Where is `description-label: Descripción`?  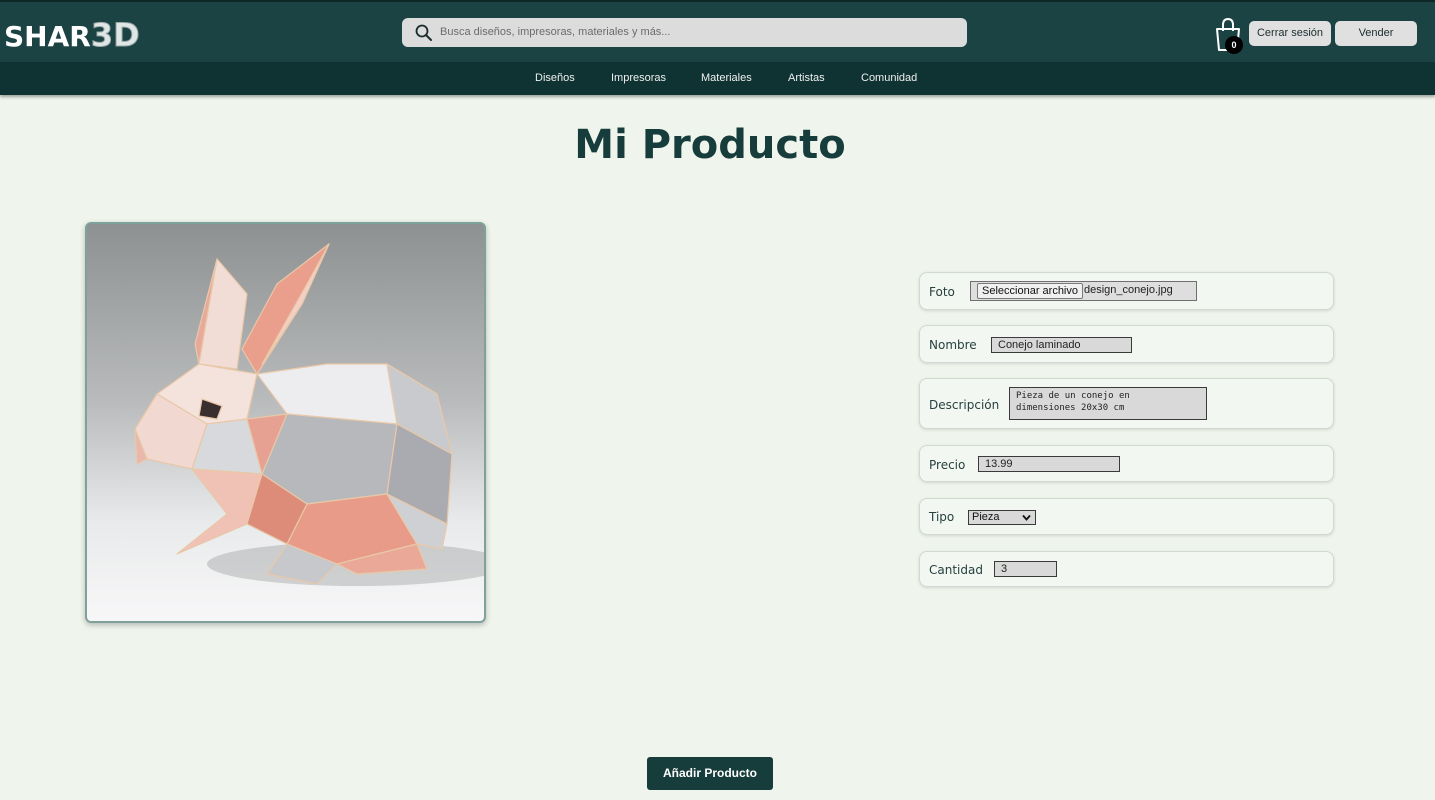 description-label: Descripción is located at coordinates (964, 405).